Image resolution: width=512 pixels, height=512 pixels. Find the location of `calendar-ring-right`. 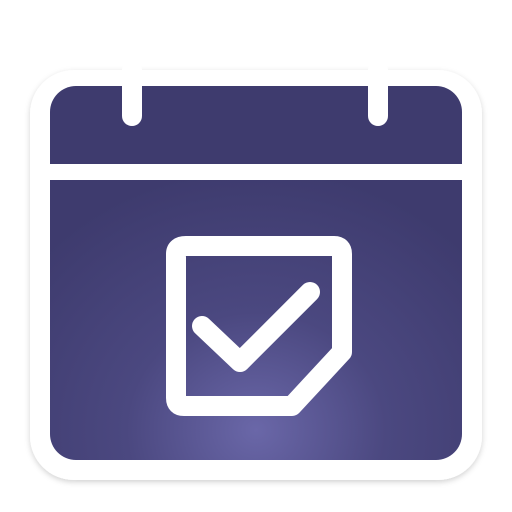

calendar-ring-right is located at coordinates (378, 93).